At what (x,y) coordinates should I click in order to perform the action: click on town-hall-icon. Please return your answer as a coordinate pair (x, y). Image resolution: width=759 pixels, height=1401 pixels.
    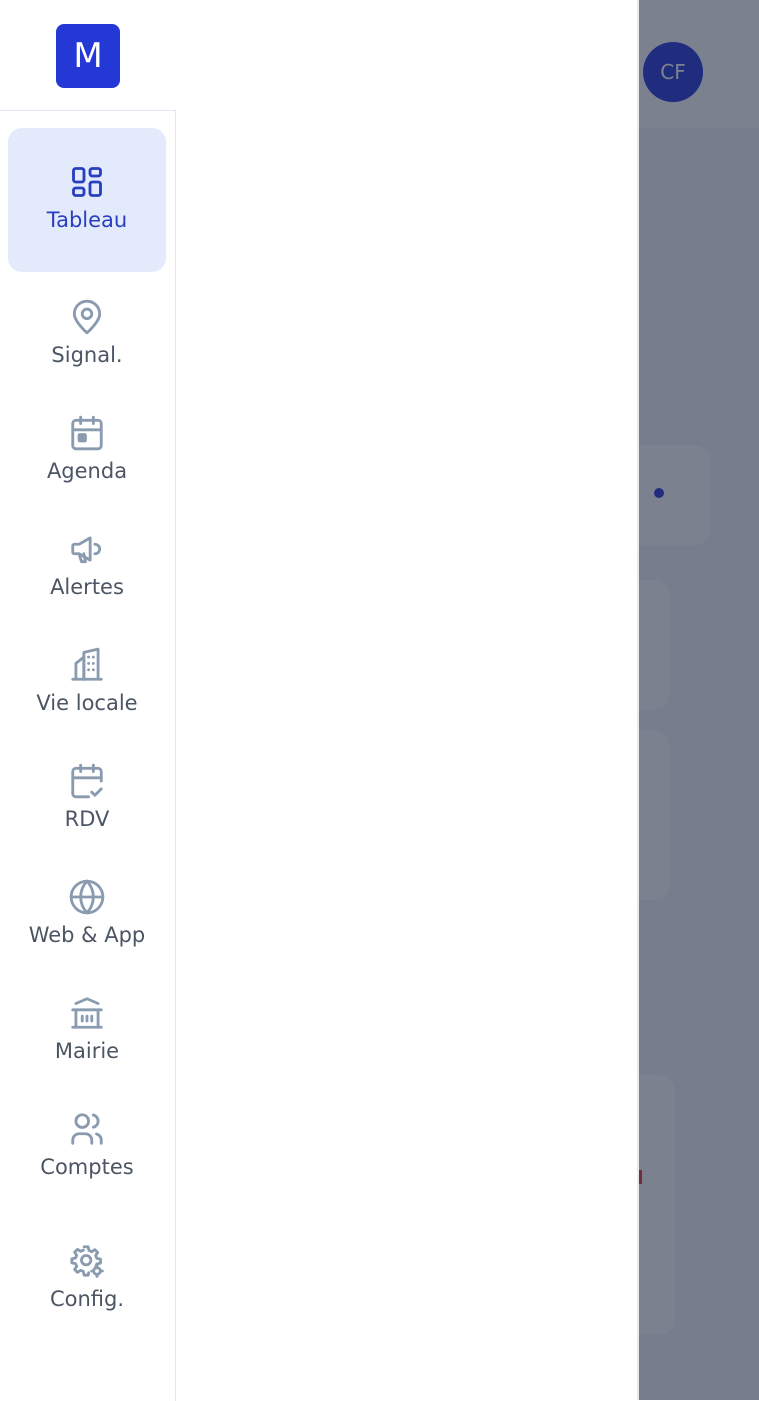
    Looking at the image, I should click on (87, 1013).